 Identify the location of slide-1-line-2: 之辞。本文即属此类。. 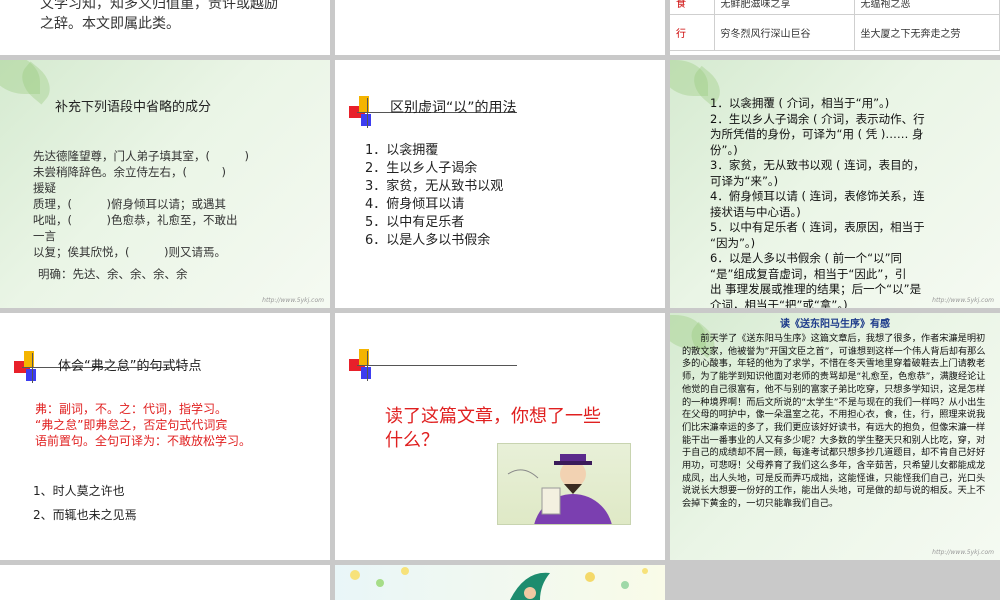
(110, 24).